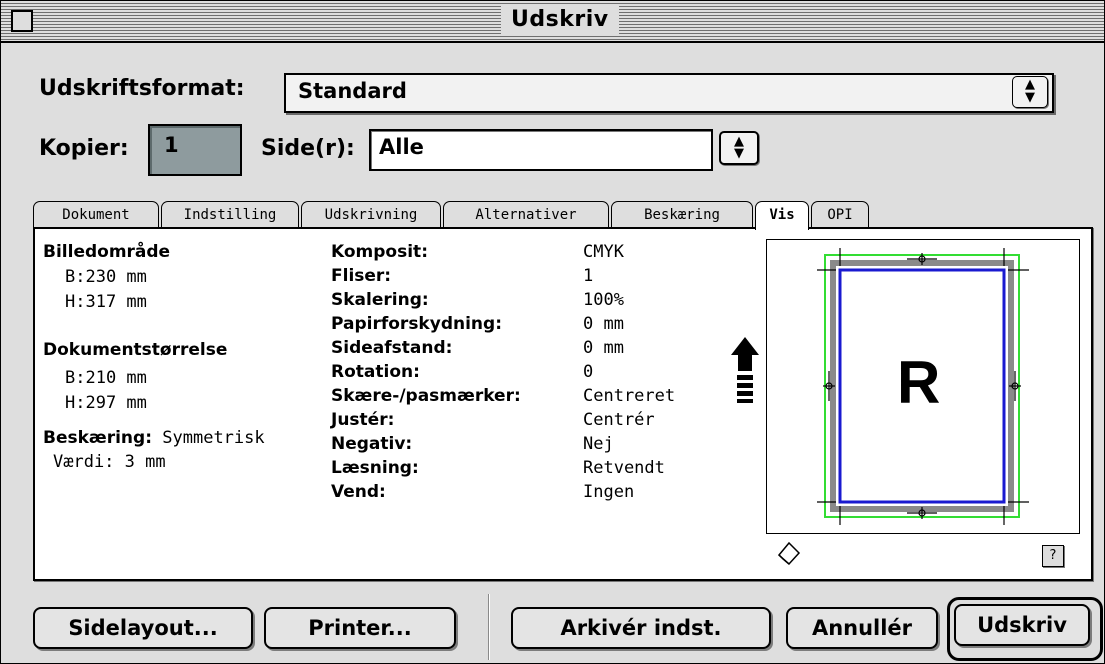  What do you see at coordinates (358, 492) in the screenshot?
I see `setting-label: Vend:` at bounding box center [358, 492].